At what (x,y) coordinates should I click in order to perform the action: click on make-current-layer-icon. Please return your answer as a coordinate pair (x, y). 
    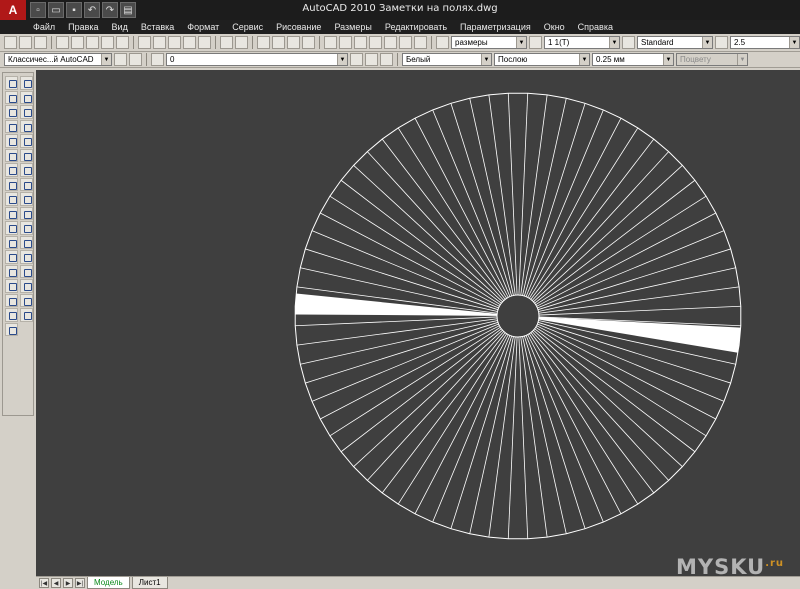
    Looking at the image, I should click on (356, 59).